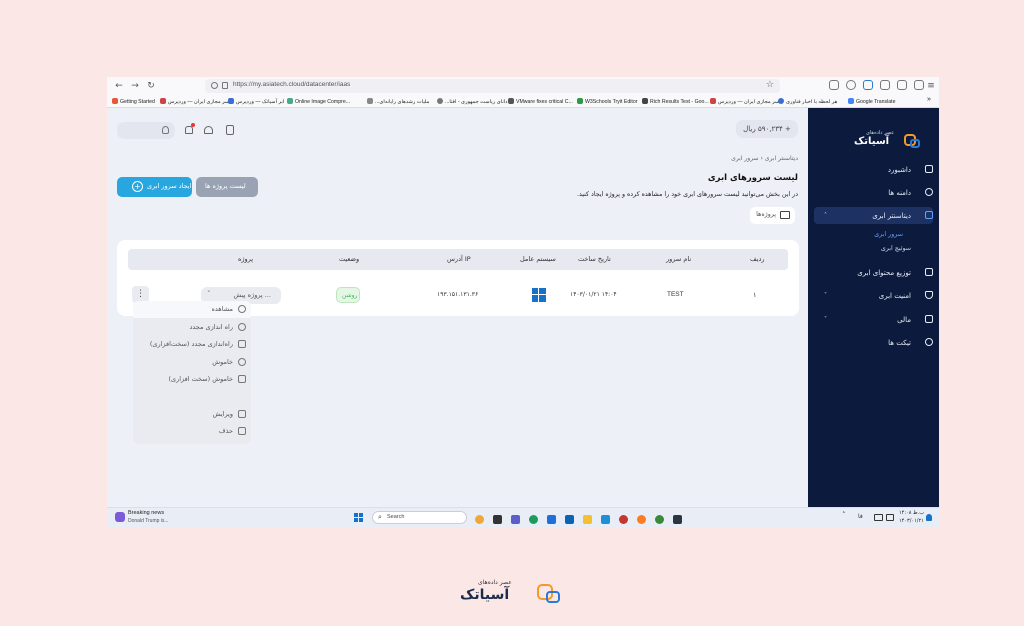  I want to click on language-indicator: فا, so click(860, 516).